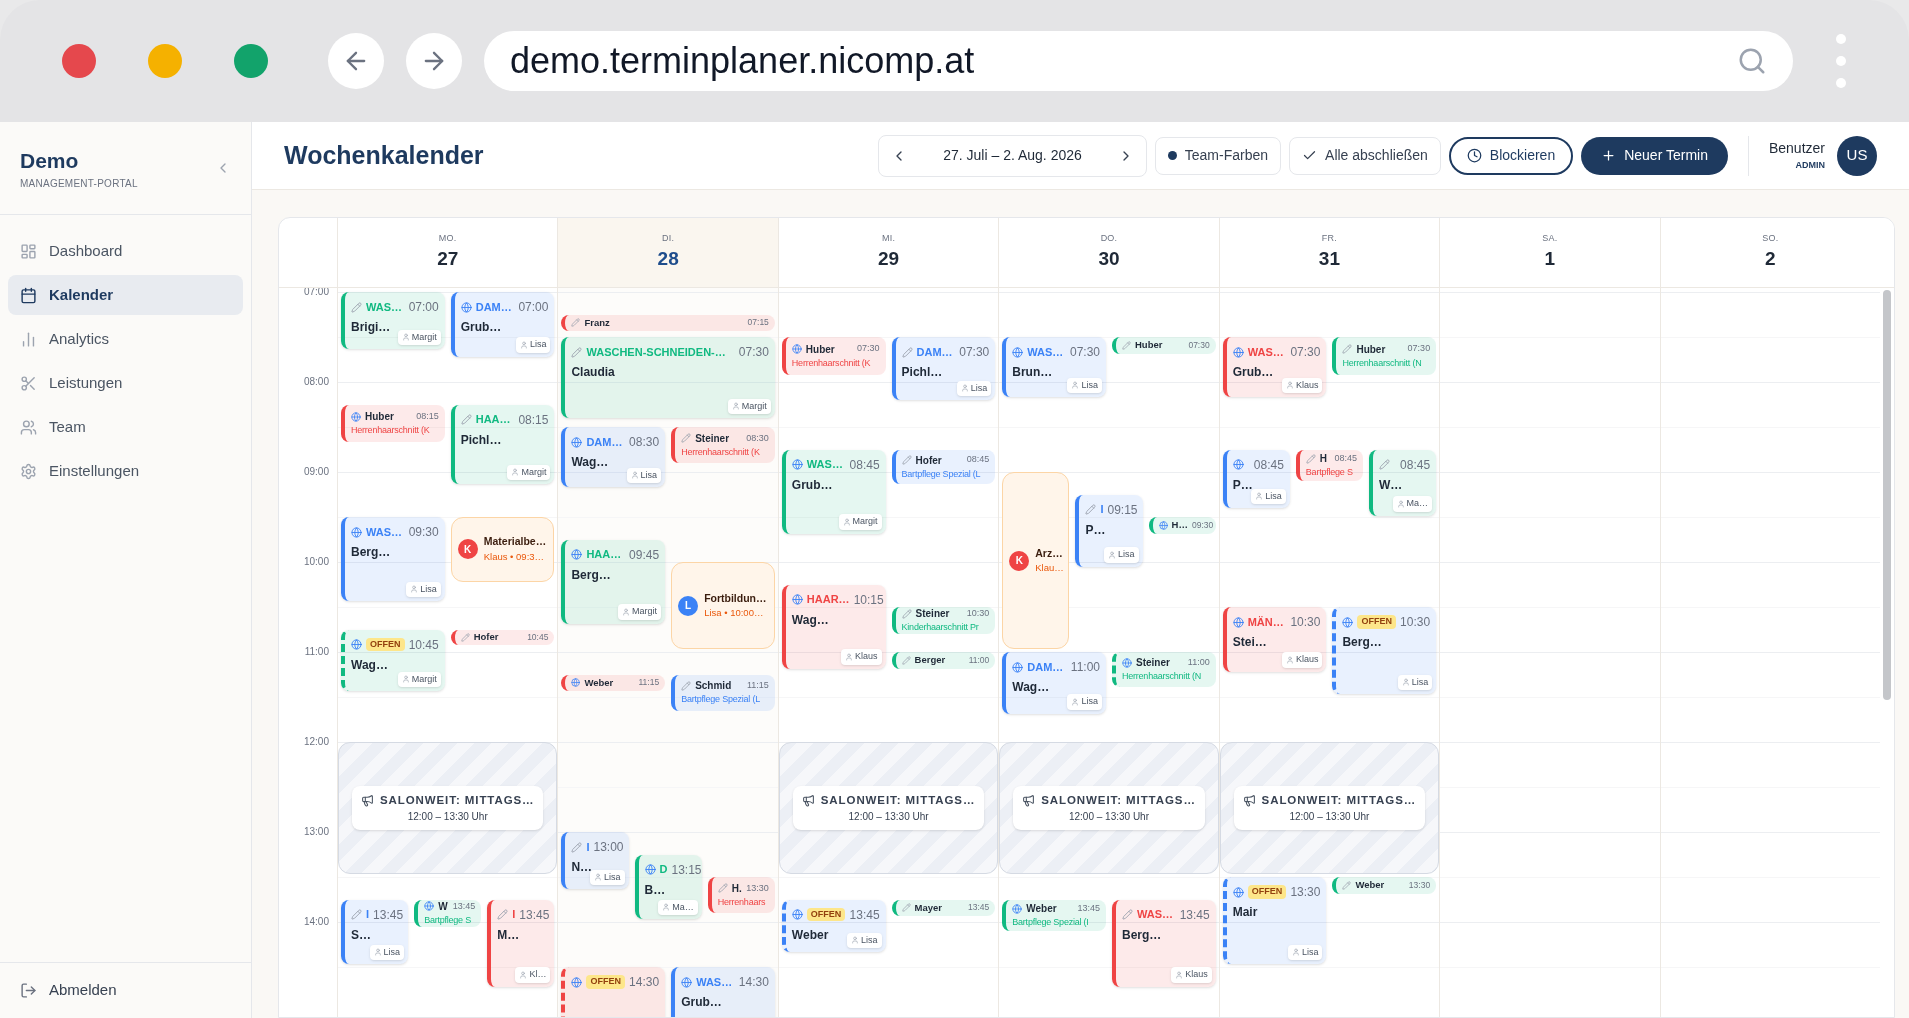 This screenshot has width=1909, height=1018. I want to click on service-name: Herrenhaarschnitt (K, so click(831, 363).